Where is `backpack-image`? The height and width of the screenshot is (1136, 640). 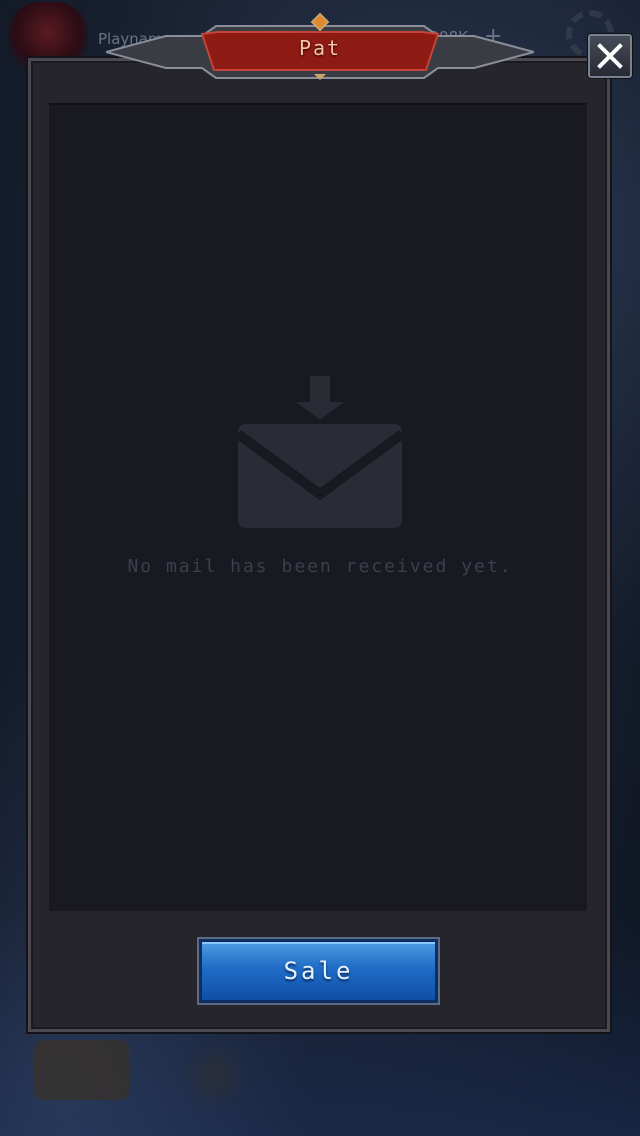
backpack-image is located at coordinates (82, 1070).